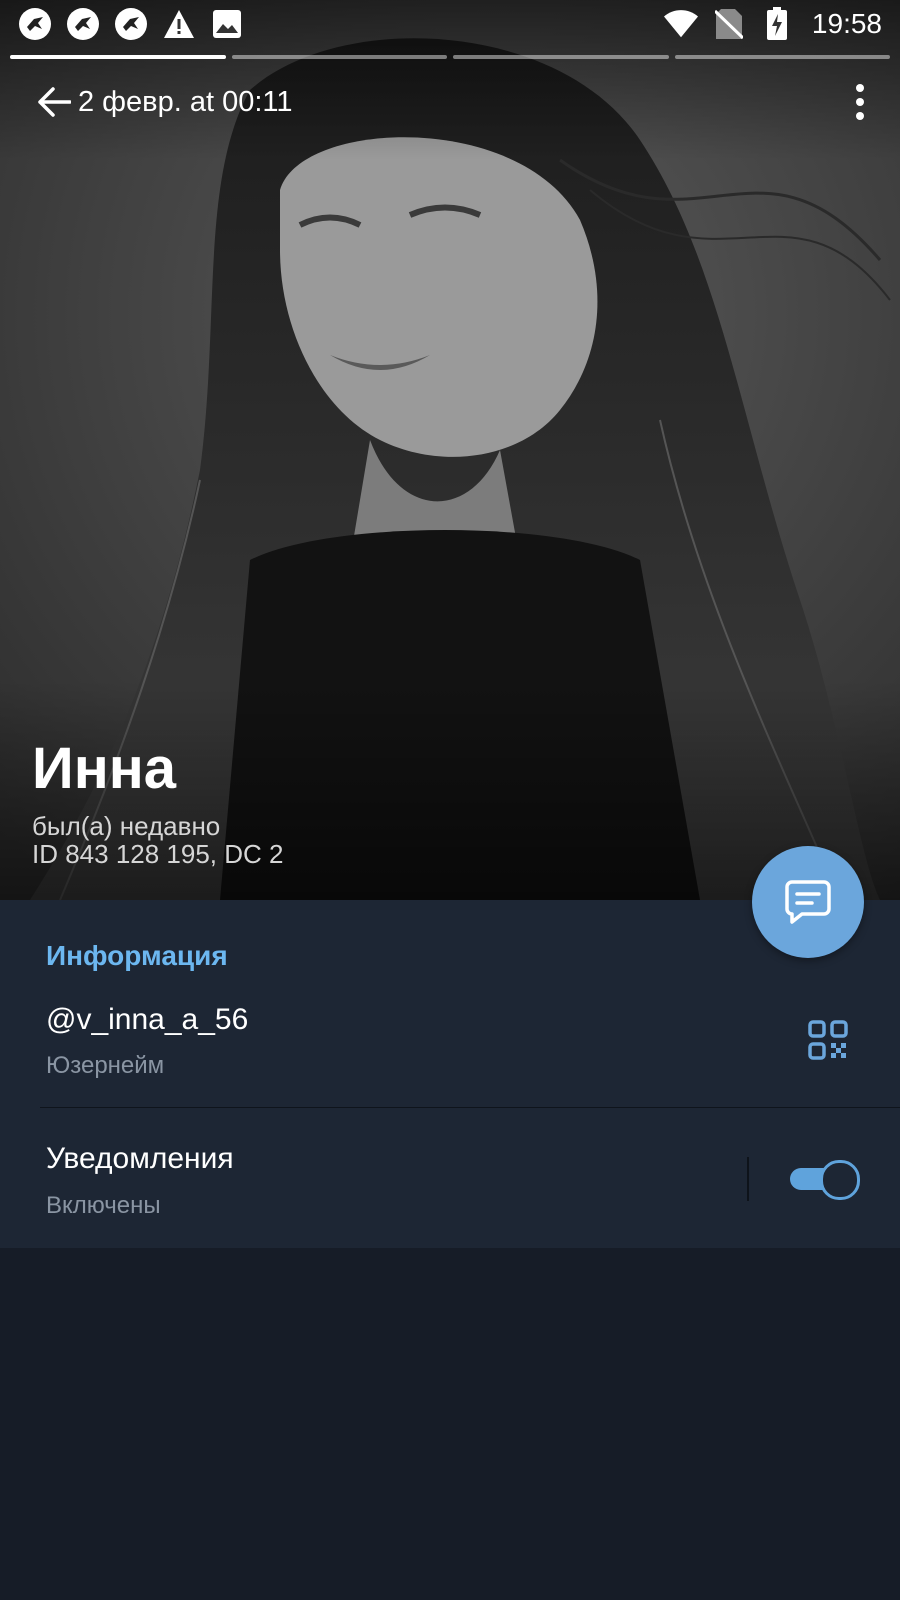 The width and height of the screenshot is (900, 1600). I want to click on top-app-bar: 2 февр. at 00:11, so click(450, 102).